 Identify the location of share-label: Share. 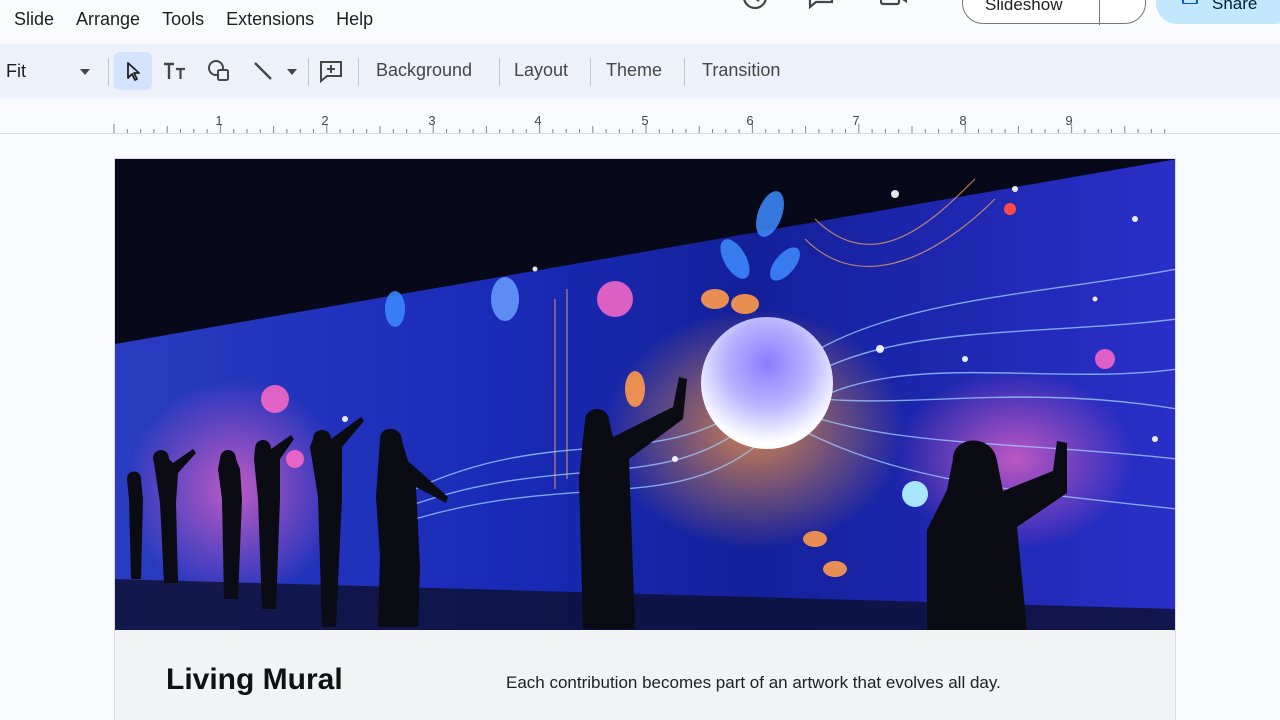
(1235, 6).